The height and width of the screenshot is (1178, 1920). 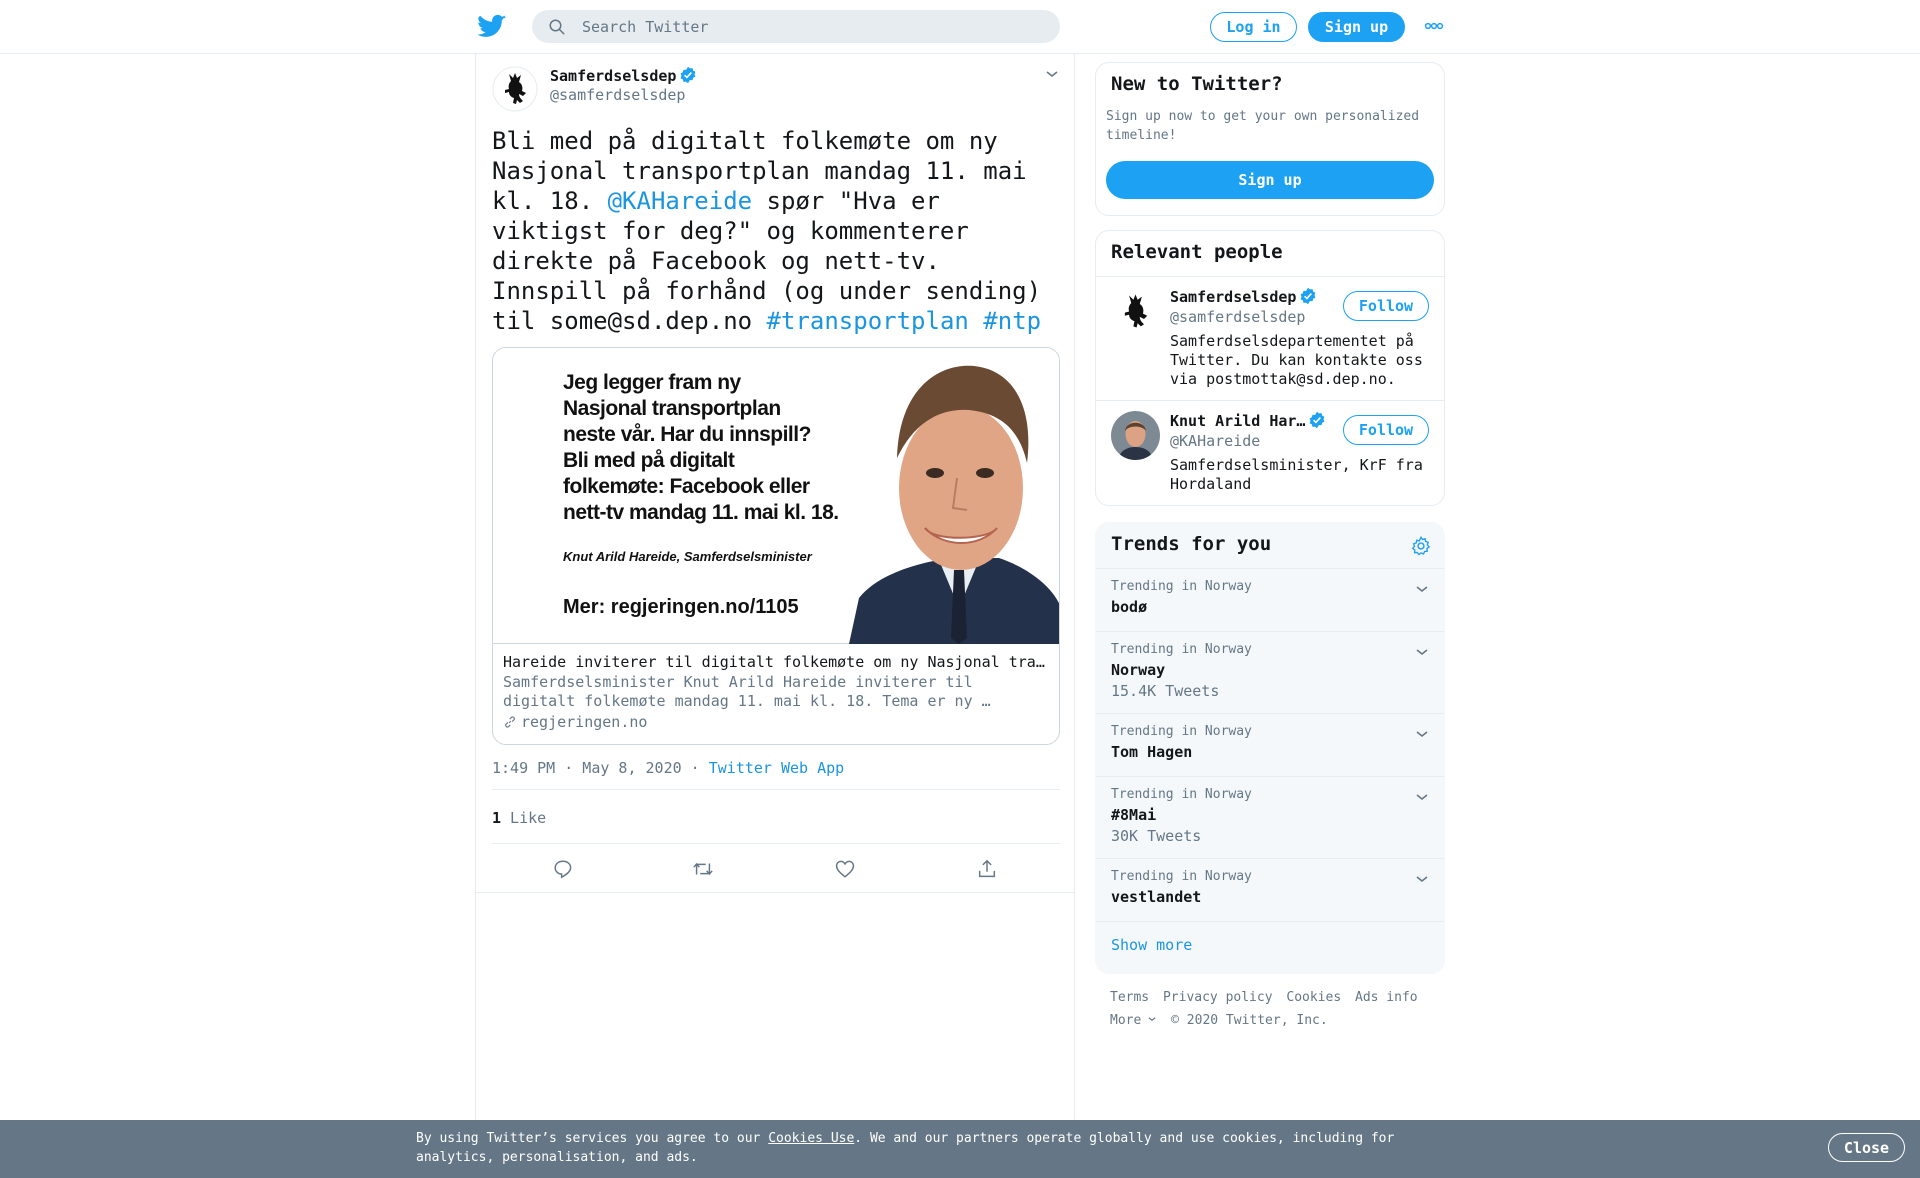 I want to click on settings-gear-icon, so click(x=1421, y=546).